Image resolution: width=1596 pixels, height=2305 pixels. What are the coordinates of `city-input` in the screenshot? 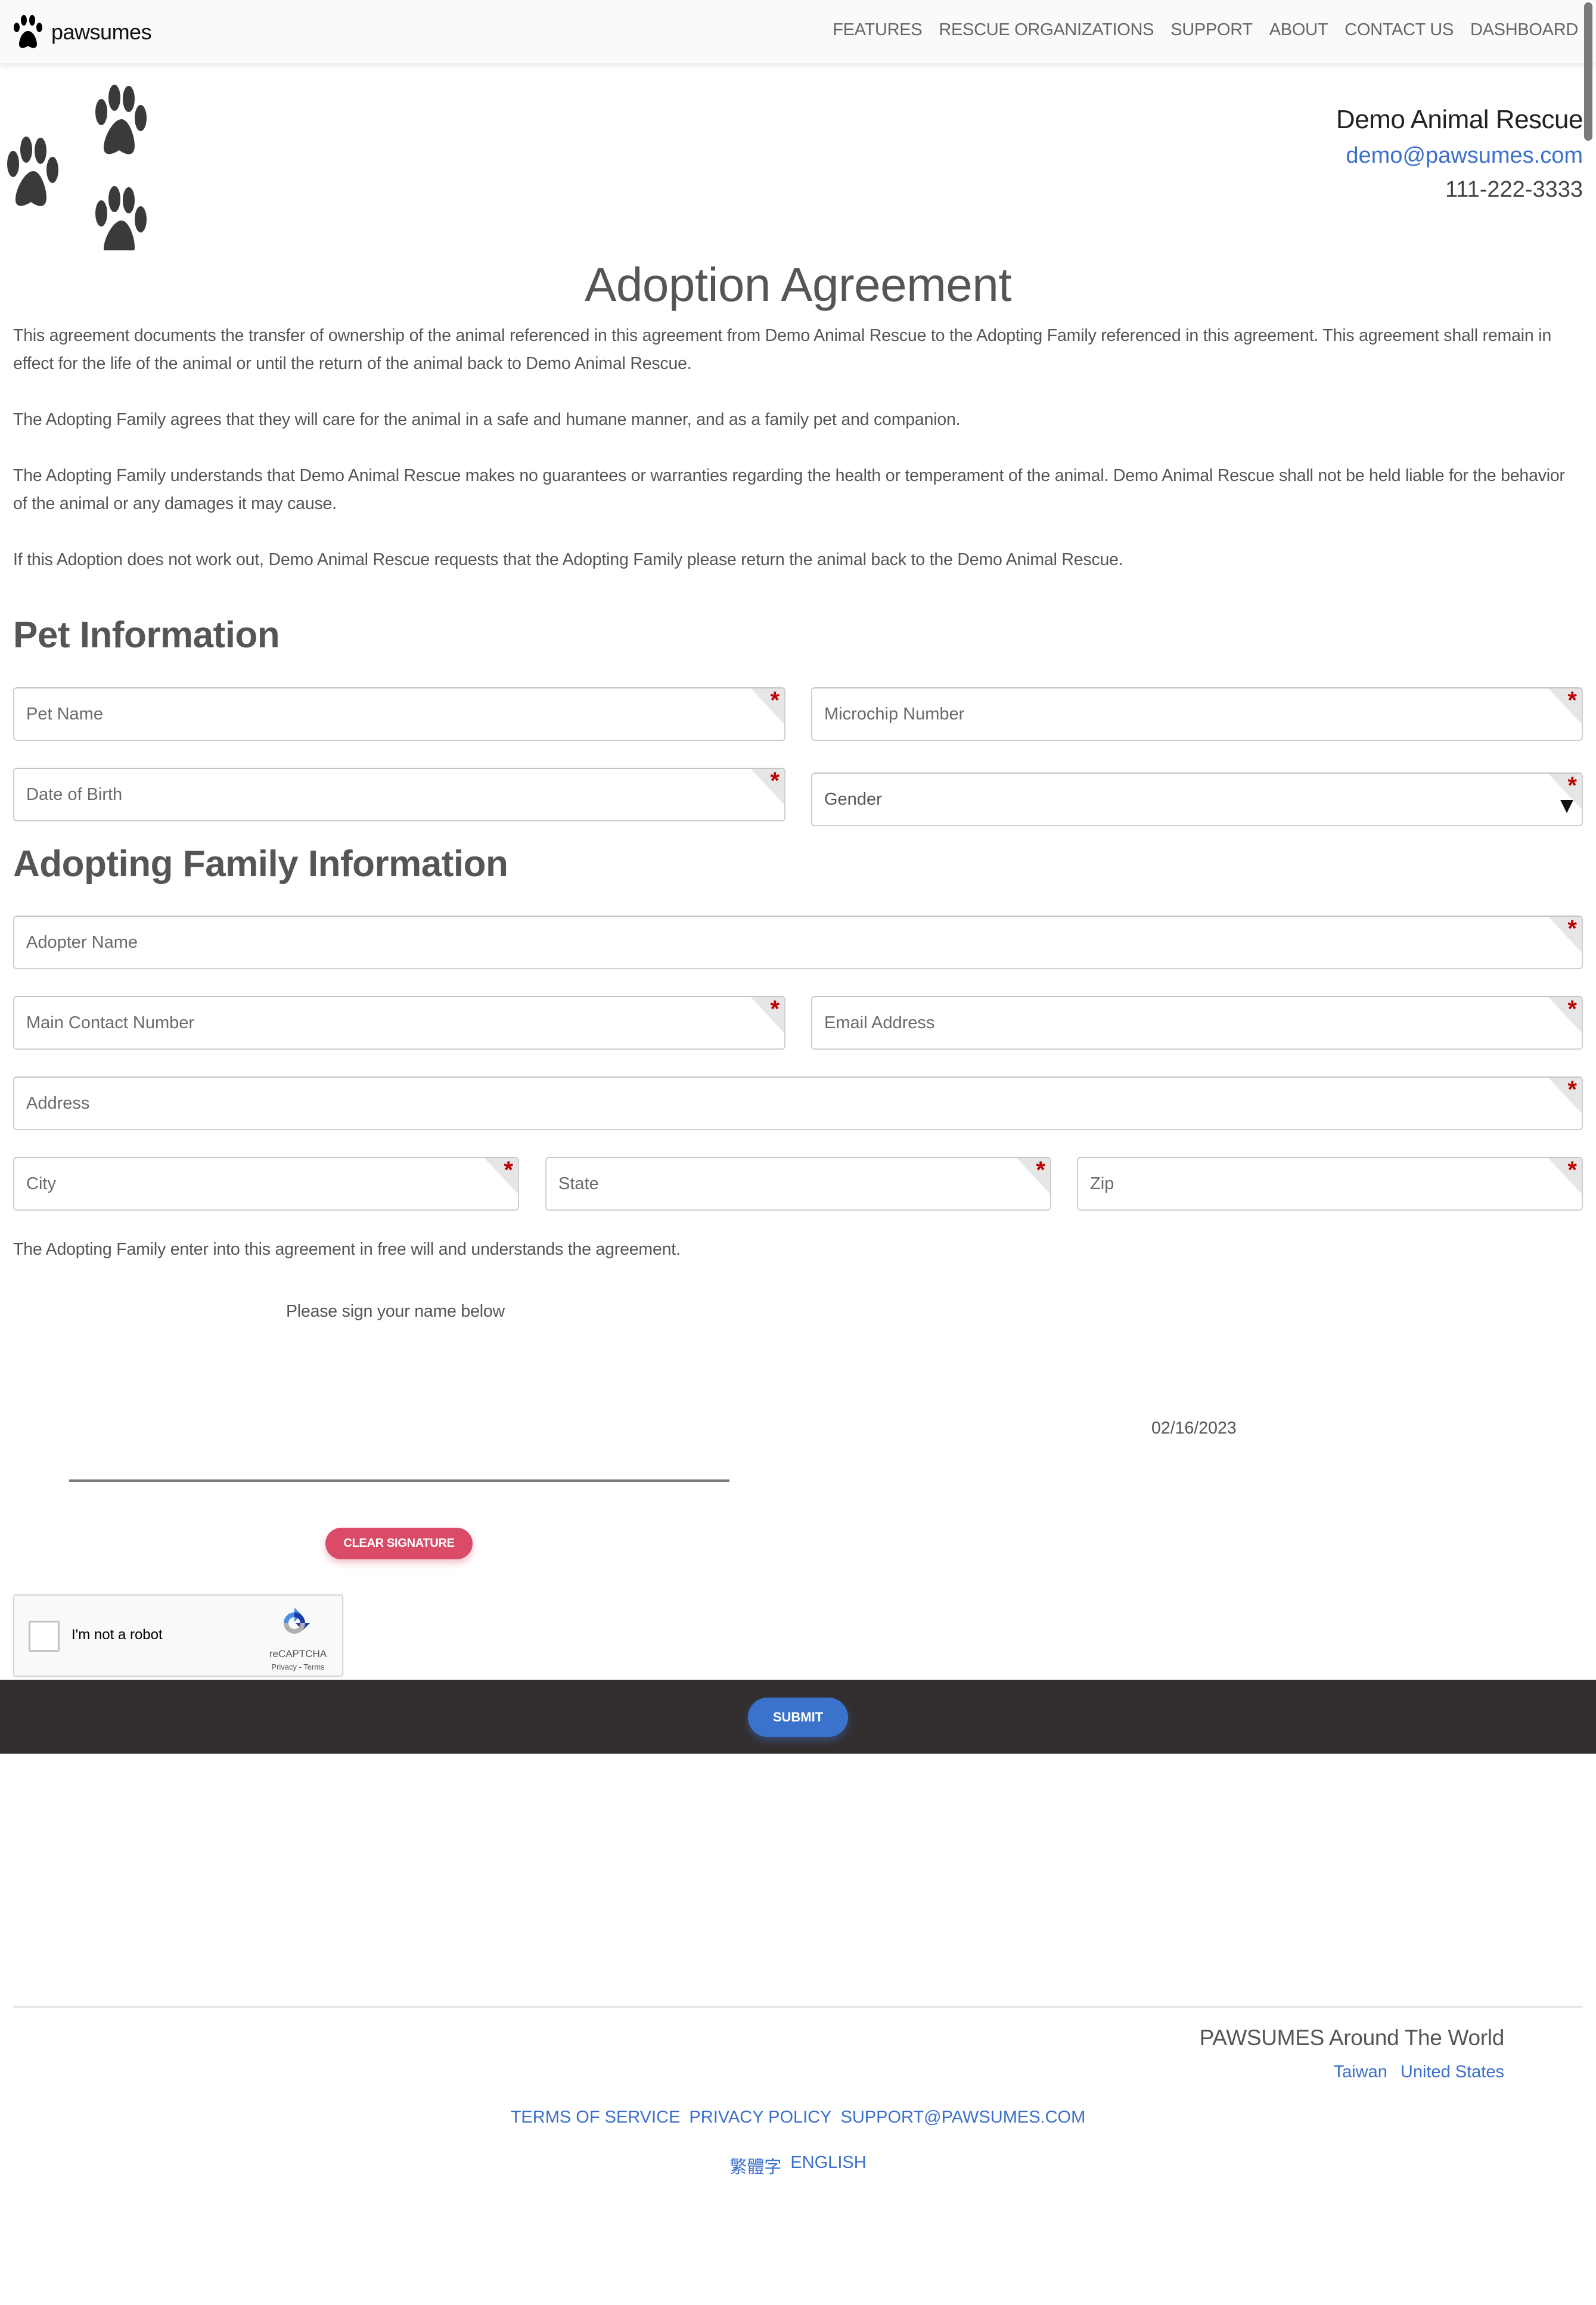 It's located at (266, 1184).